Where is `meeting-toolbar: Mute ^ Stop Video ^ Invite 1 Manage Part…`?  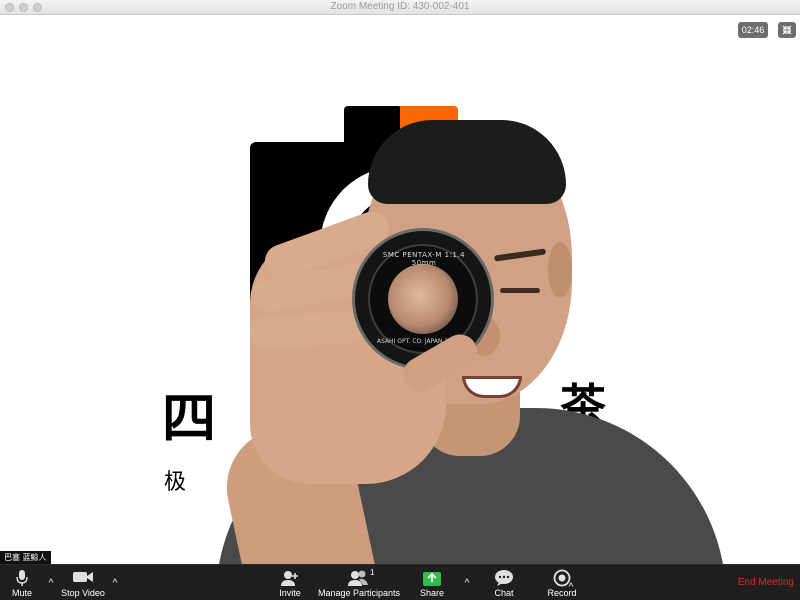
meeting-toolbar: Mute ^ Stop Video ^ Invite 1 Manage Part… is located at coordinates (400, 582).